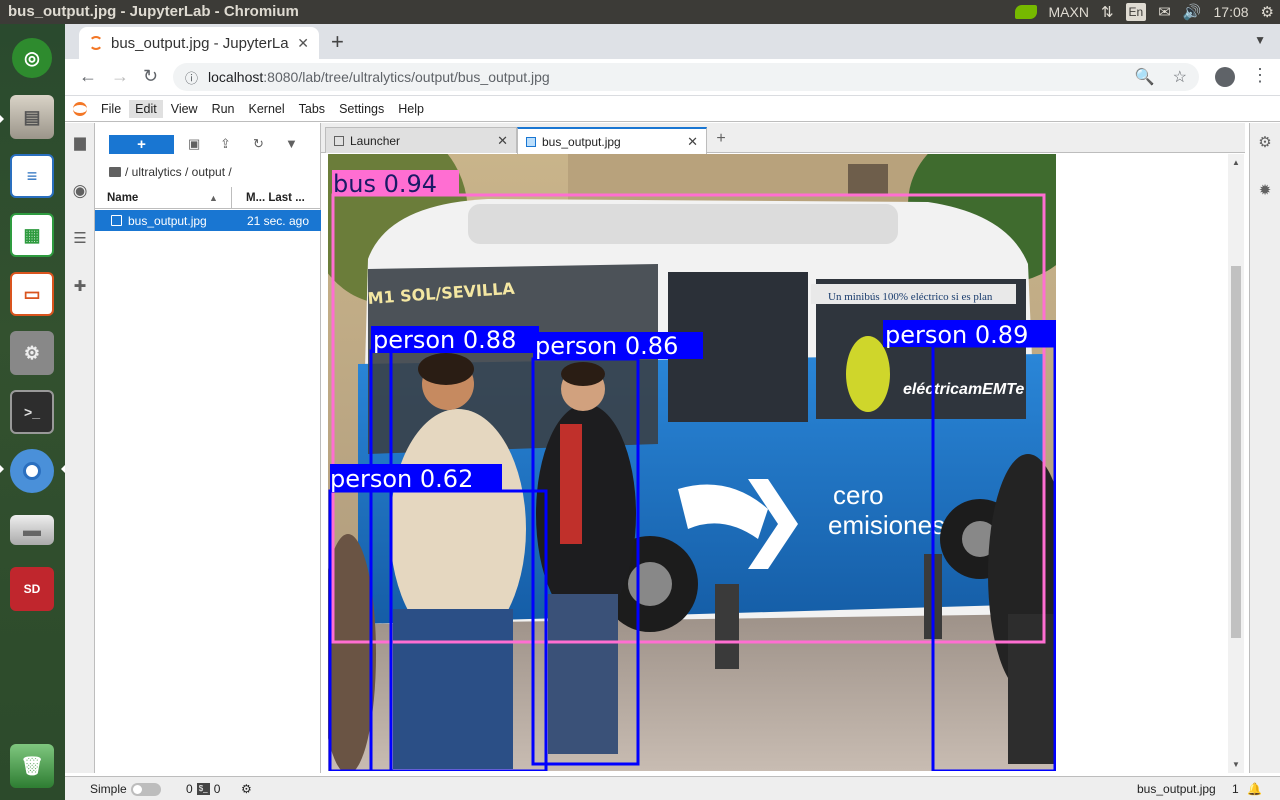 This screenshot has height=800, width=1280. Describe the element at coordinates (32, 530) in the screenshot. I see `removable-drive-icon: ▬` at that location.